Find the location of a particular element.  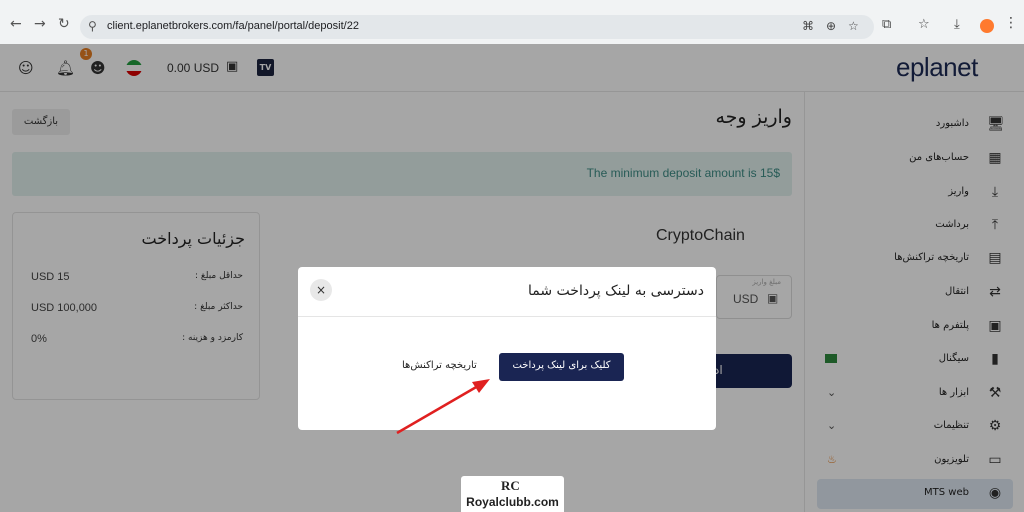

transaction-history-link: تاریخچه تراکنش‌ها is located at coordinates (439, 365).